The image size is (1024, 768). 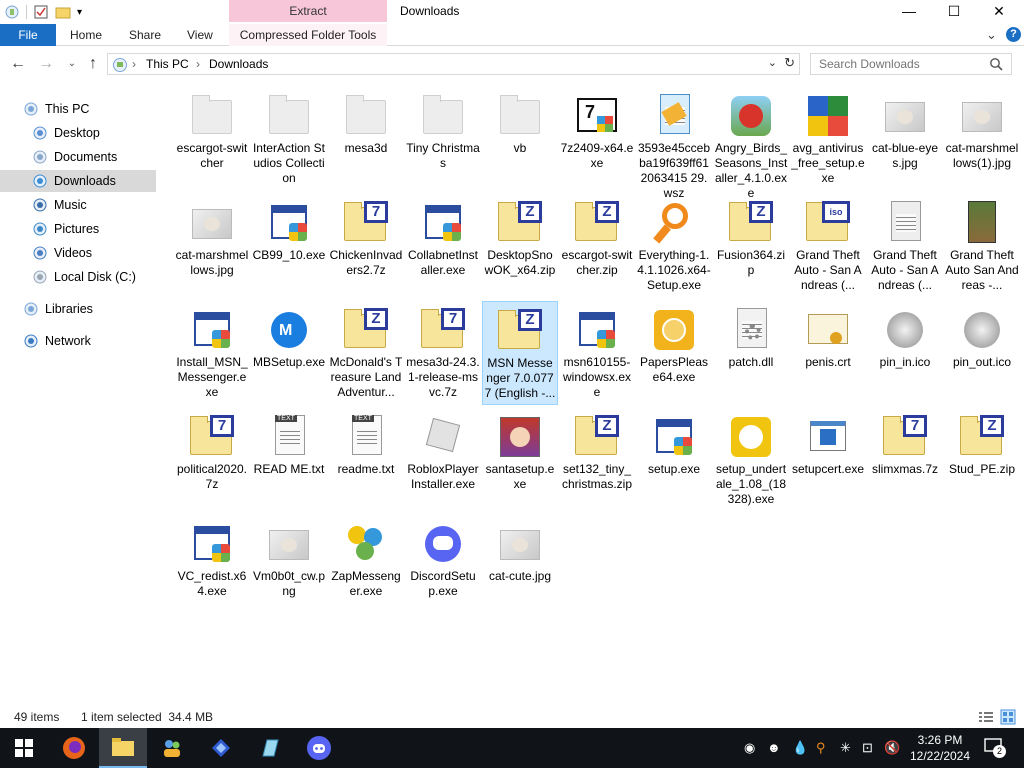 What do you see at coordinates (443, 246) in the screenshot?
I see `file-item: CollabnetInstaller.exe` at bounding box center [443, 246].